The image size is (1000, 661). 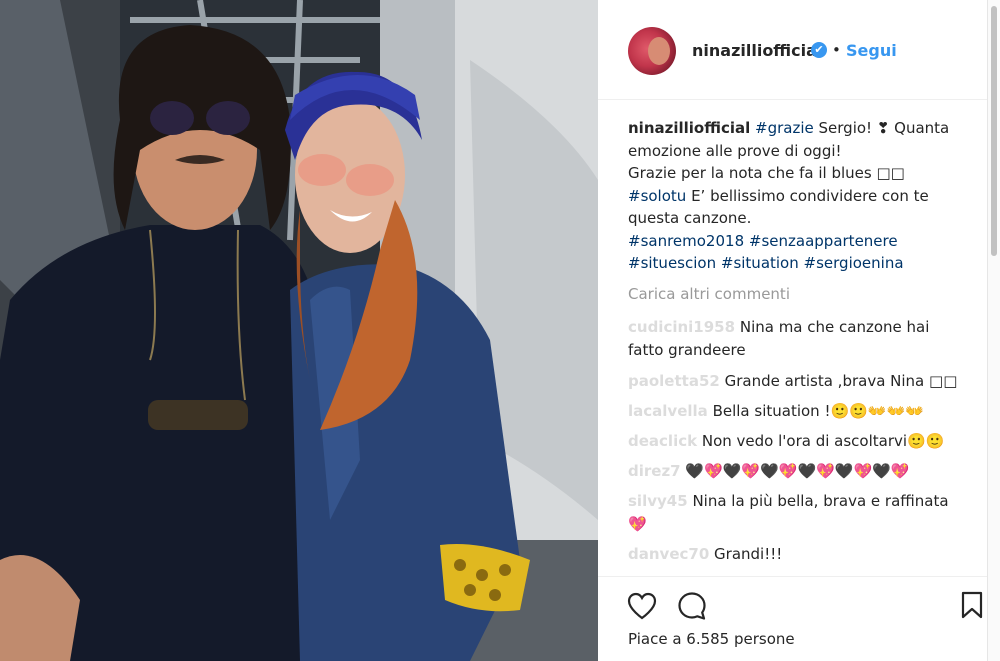 I want to click on comment-item: lacalvella Bella situation !🙂🙂👐👐👐, so click(x=798, y=411).